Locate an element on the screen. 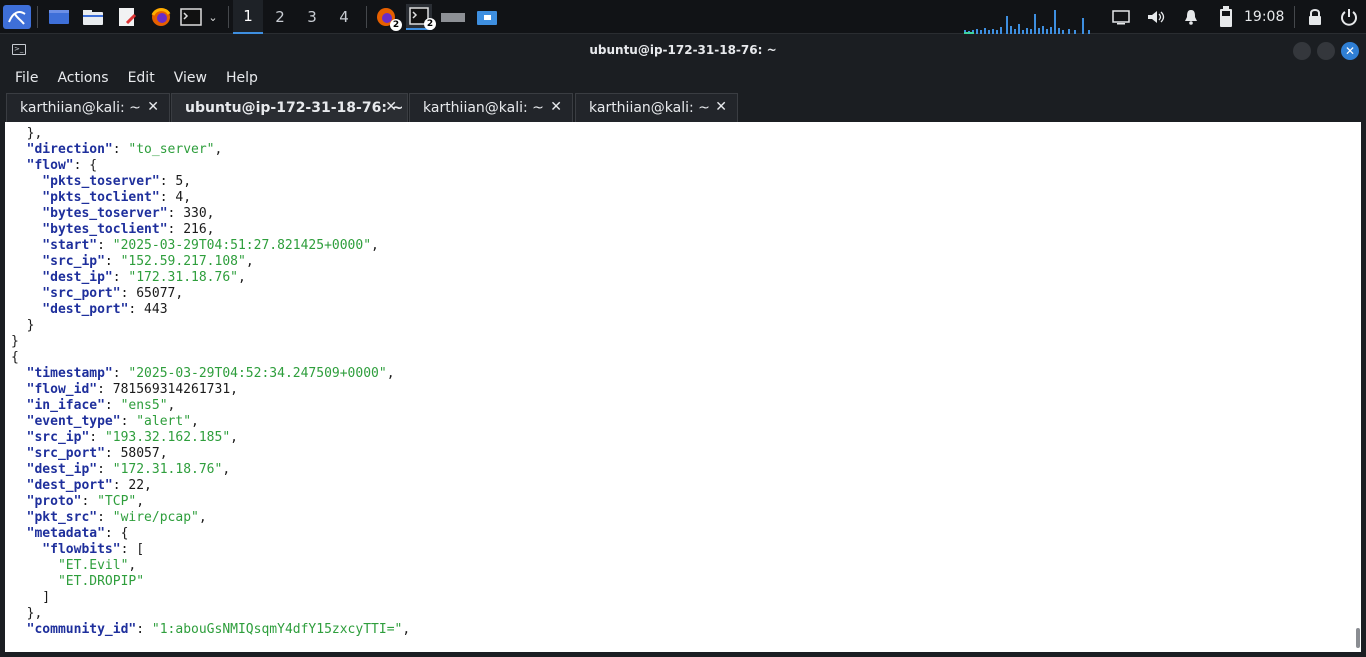  power-icon is located at coordinates (1349, 17).